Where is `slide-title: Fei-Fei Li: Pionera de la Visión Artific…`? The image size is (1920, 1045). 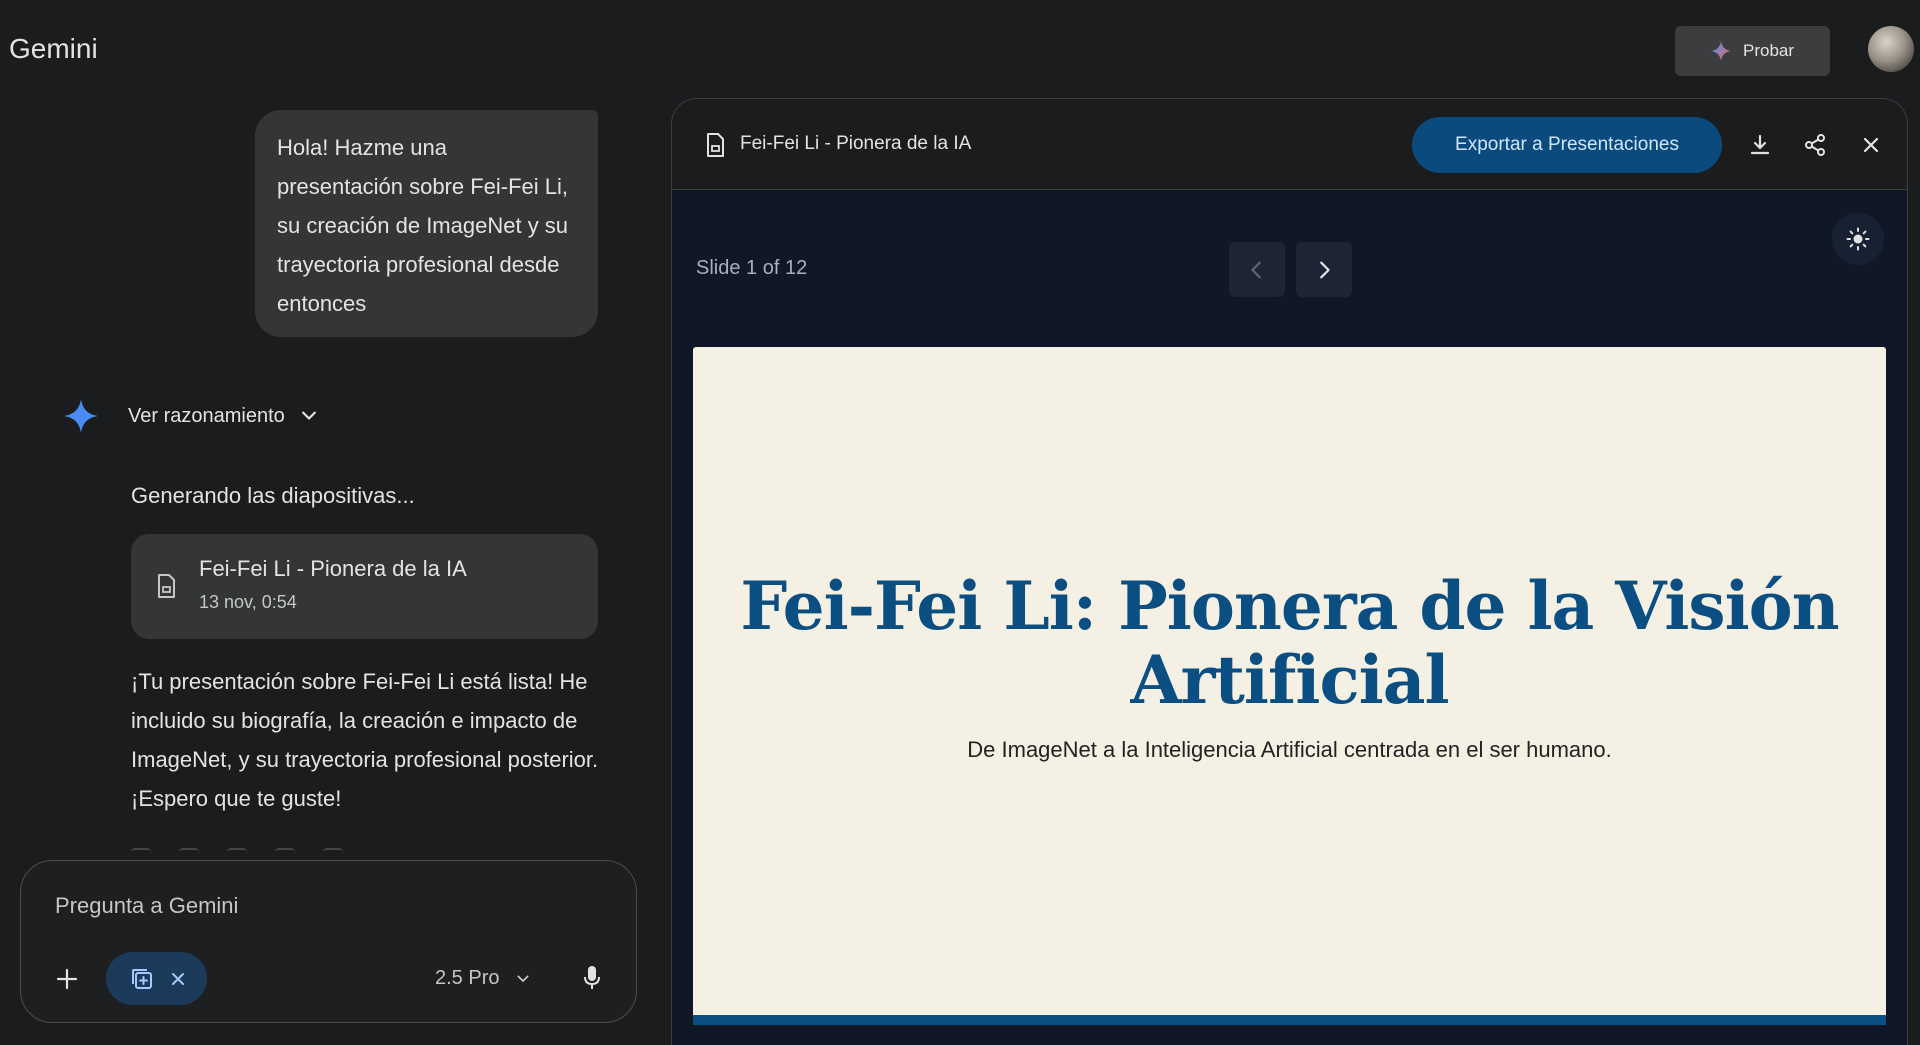
slide-title: Fei-Fei Li: Pionera de la Visión Artific… is located at coordinates (1289, 643).